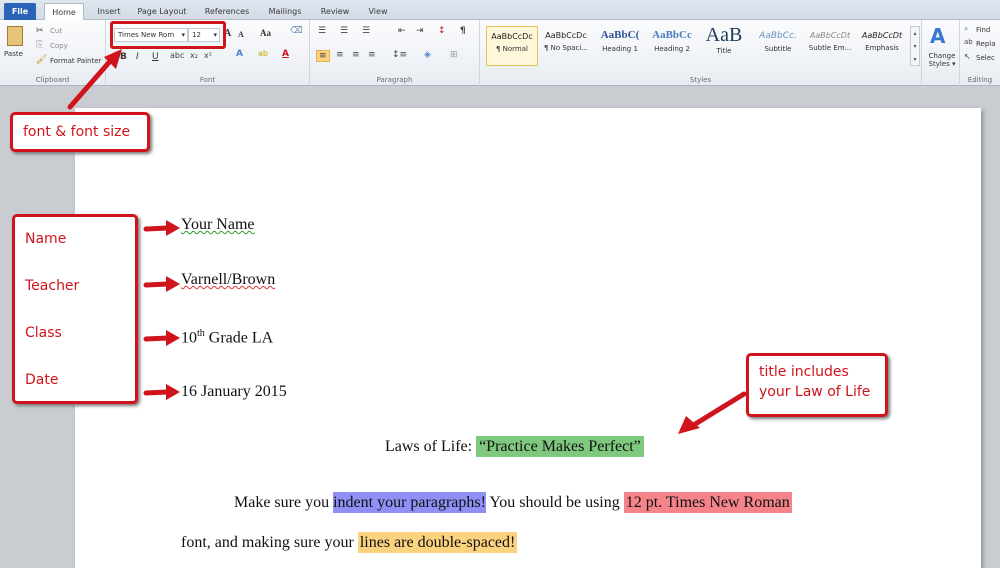 The height and width of the screenshot is (568, 1000). I want to click on replace-icon: ab, so click(968, 42).